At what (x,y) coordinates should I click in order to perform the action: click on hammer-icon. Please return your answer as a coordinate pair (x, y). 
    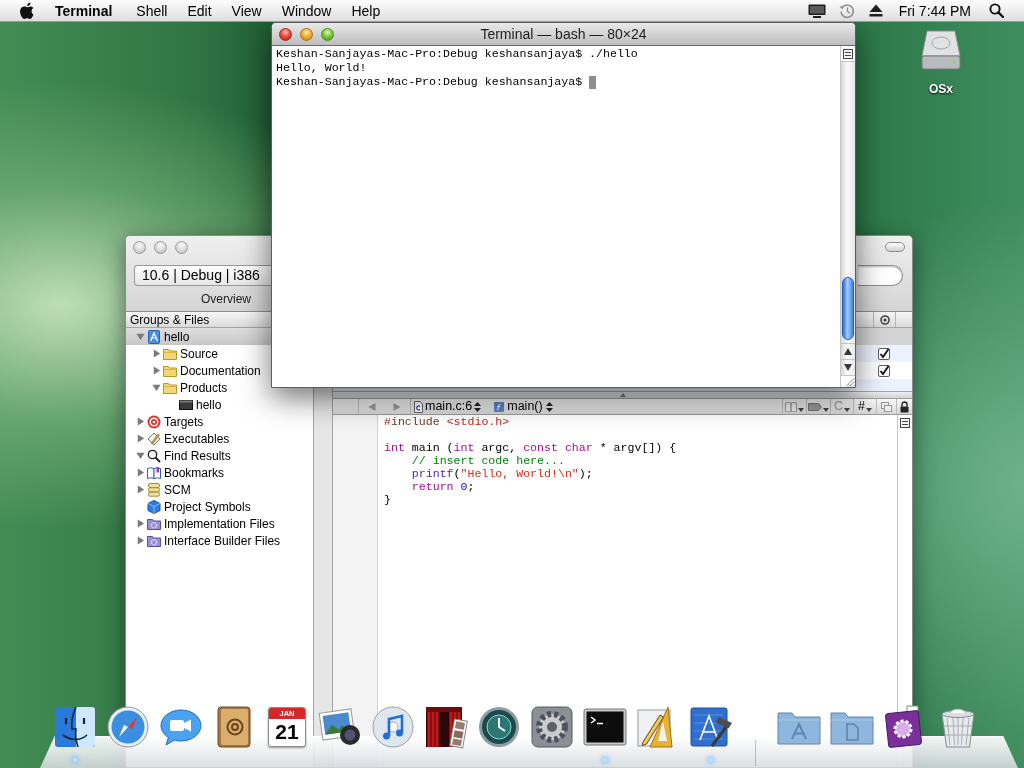
    Looking at the image, I should click on (711, 727).